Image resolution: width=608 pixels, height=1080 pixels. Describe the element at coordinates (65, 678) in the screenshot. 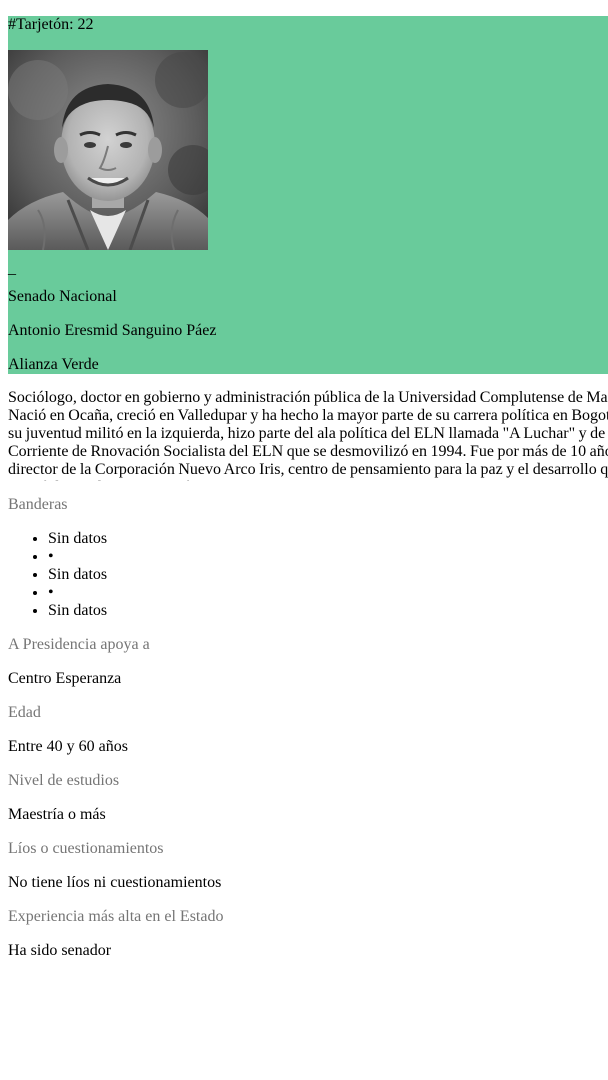

I see `presidency-support-value: Centro Esperanza` at that location.